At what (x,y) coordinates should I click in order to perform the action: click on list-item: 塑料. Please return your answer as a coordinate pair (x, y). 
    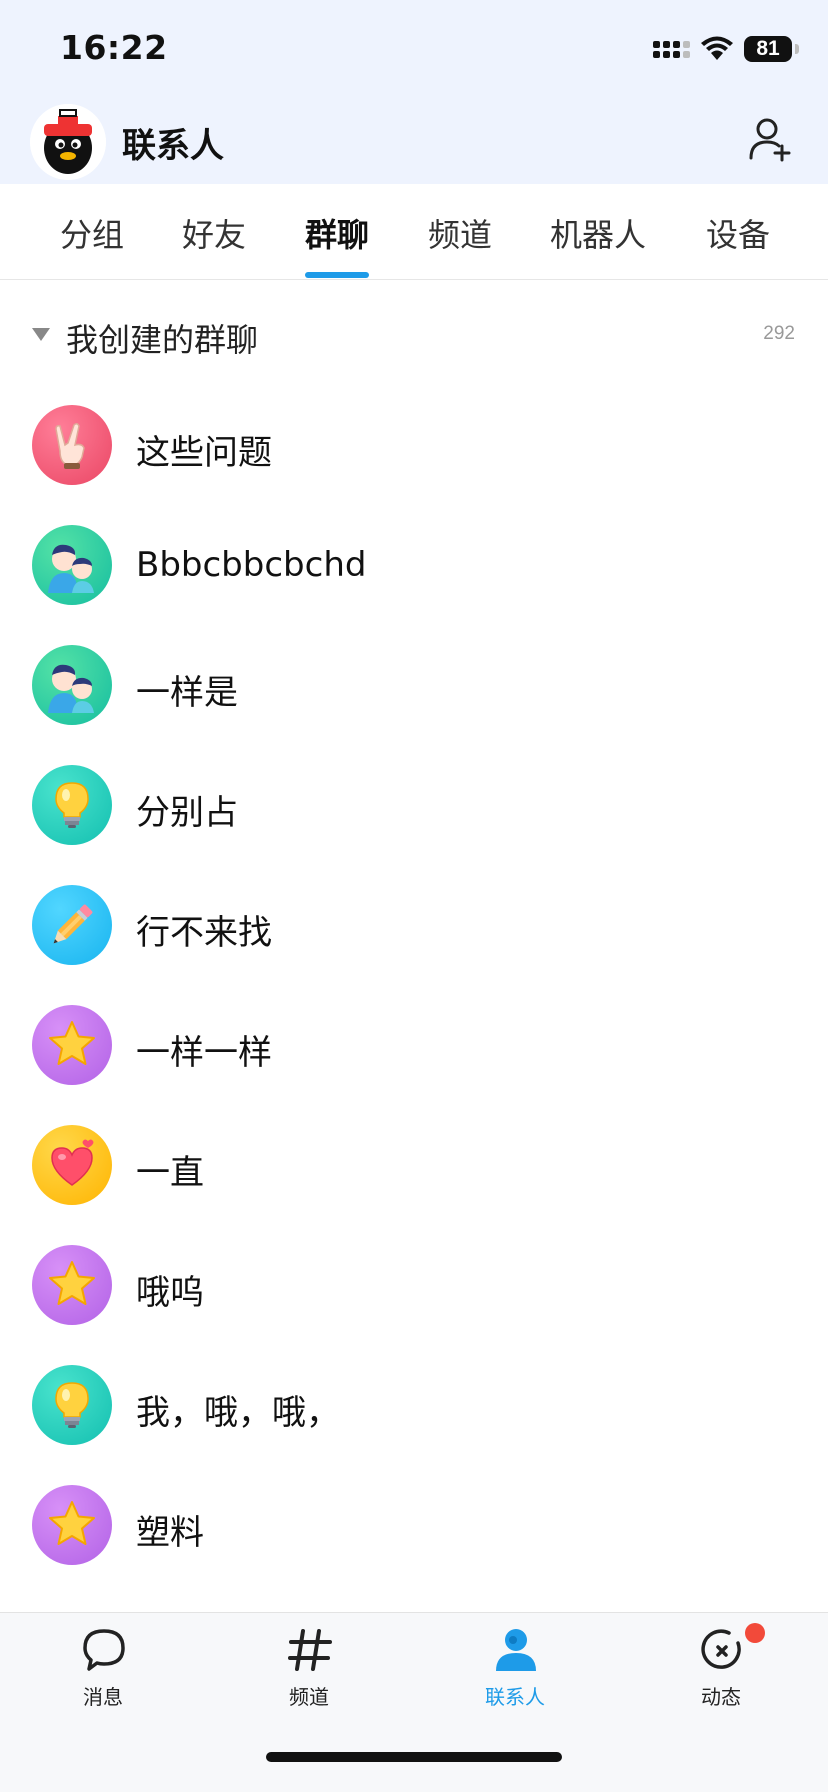
    Looking at the image, I should click on (414, 1525).